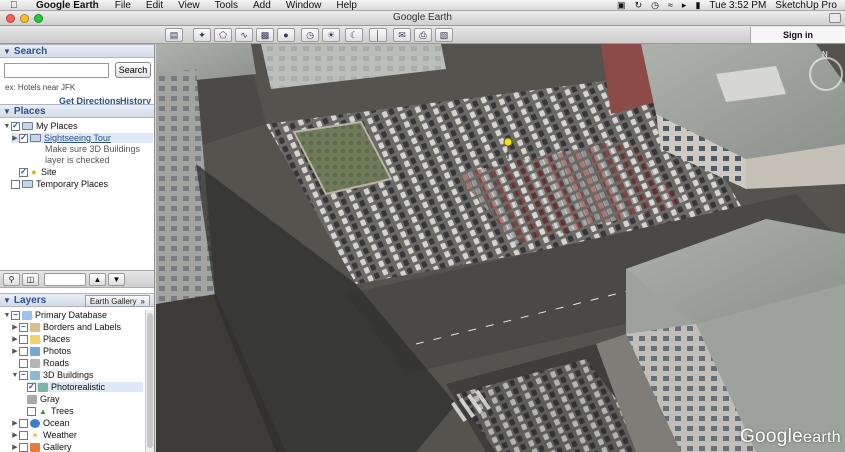 The height and width of the screenshot is (452, 845). Describe the element at coordinates (304, 5) in the screenshot. I see `menu-window: Window` at that location.